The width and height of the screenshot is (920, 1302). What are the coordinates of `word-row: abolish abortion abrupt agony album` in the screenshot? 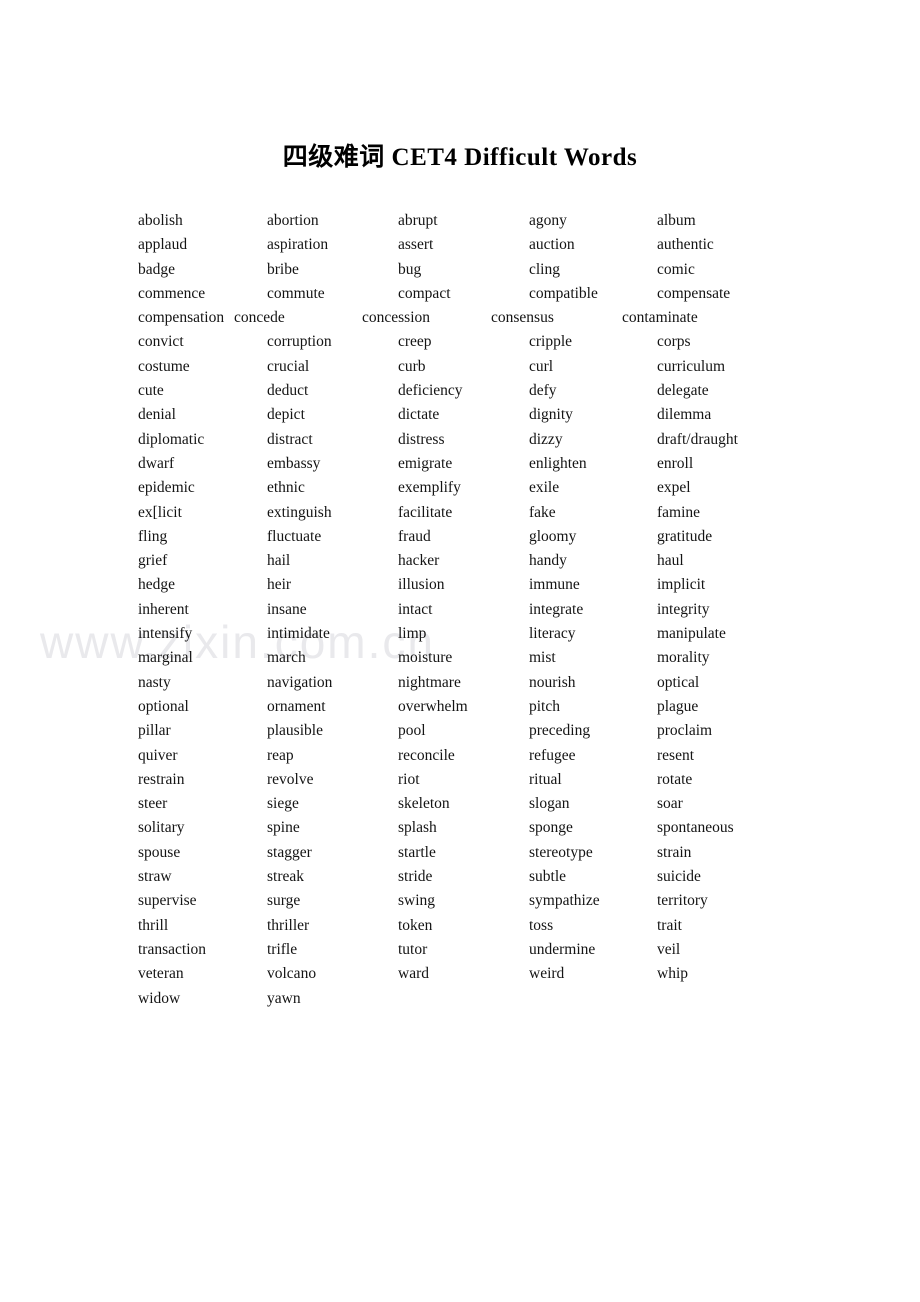 It's located at (518, 221).